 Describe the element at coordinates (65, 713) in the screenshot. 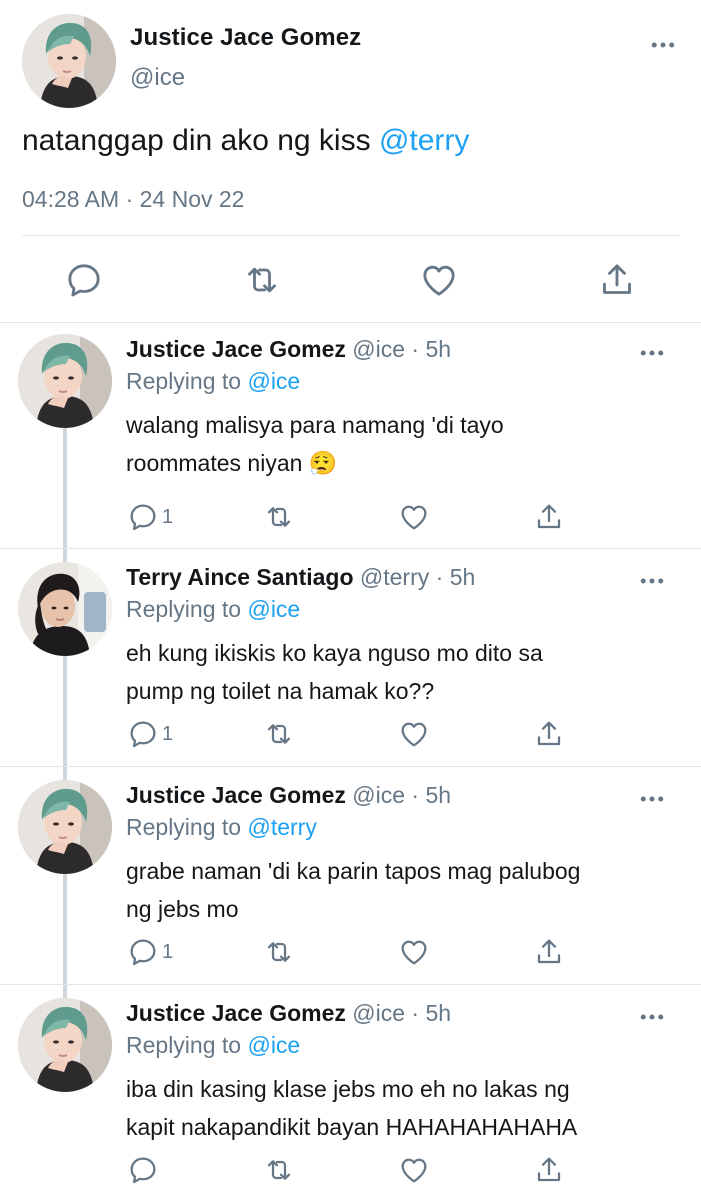

I see `thread-connector` at that location.